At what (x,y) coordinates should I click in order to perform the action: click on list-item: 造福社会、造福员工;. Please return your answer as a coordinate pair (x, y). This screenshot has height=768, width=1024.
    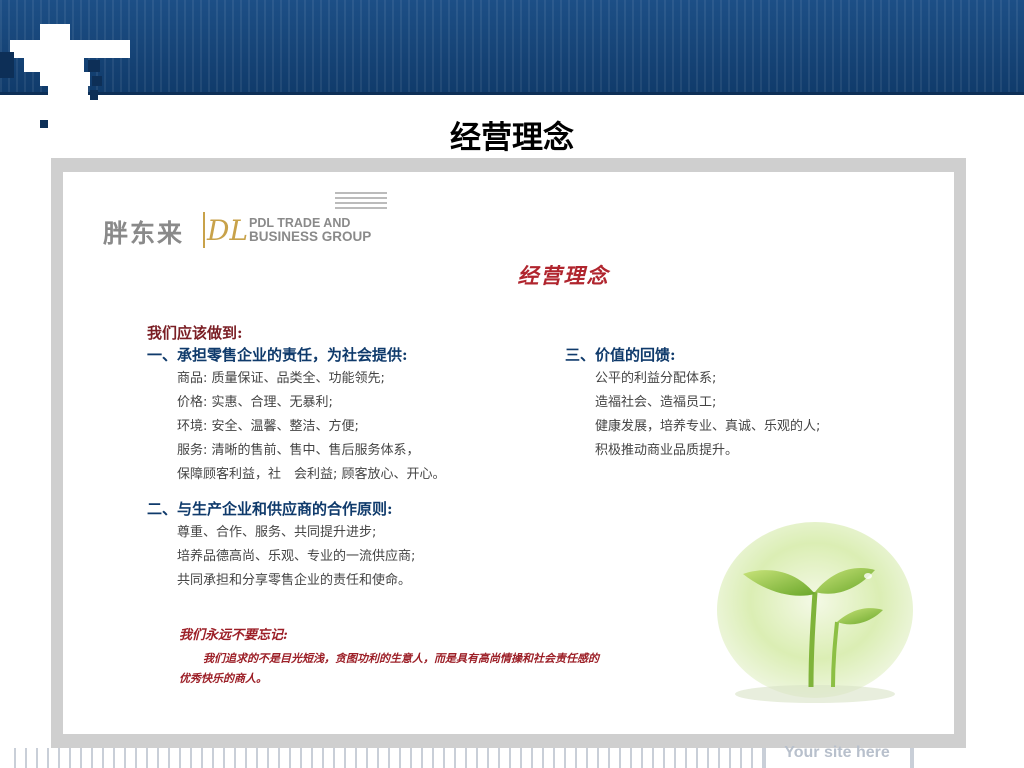
    Looking at the image, I should click on (656, 402).